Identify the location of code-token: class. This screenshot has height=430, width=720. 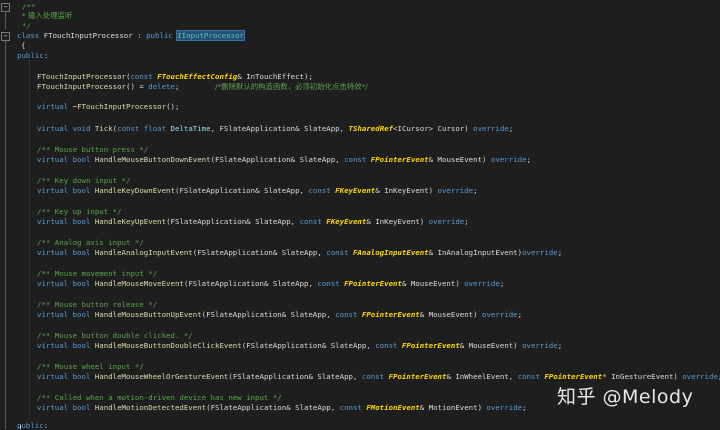
(30, 35).